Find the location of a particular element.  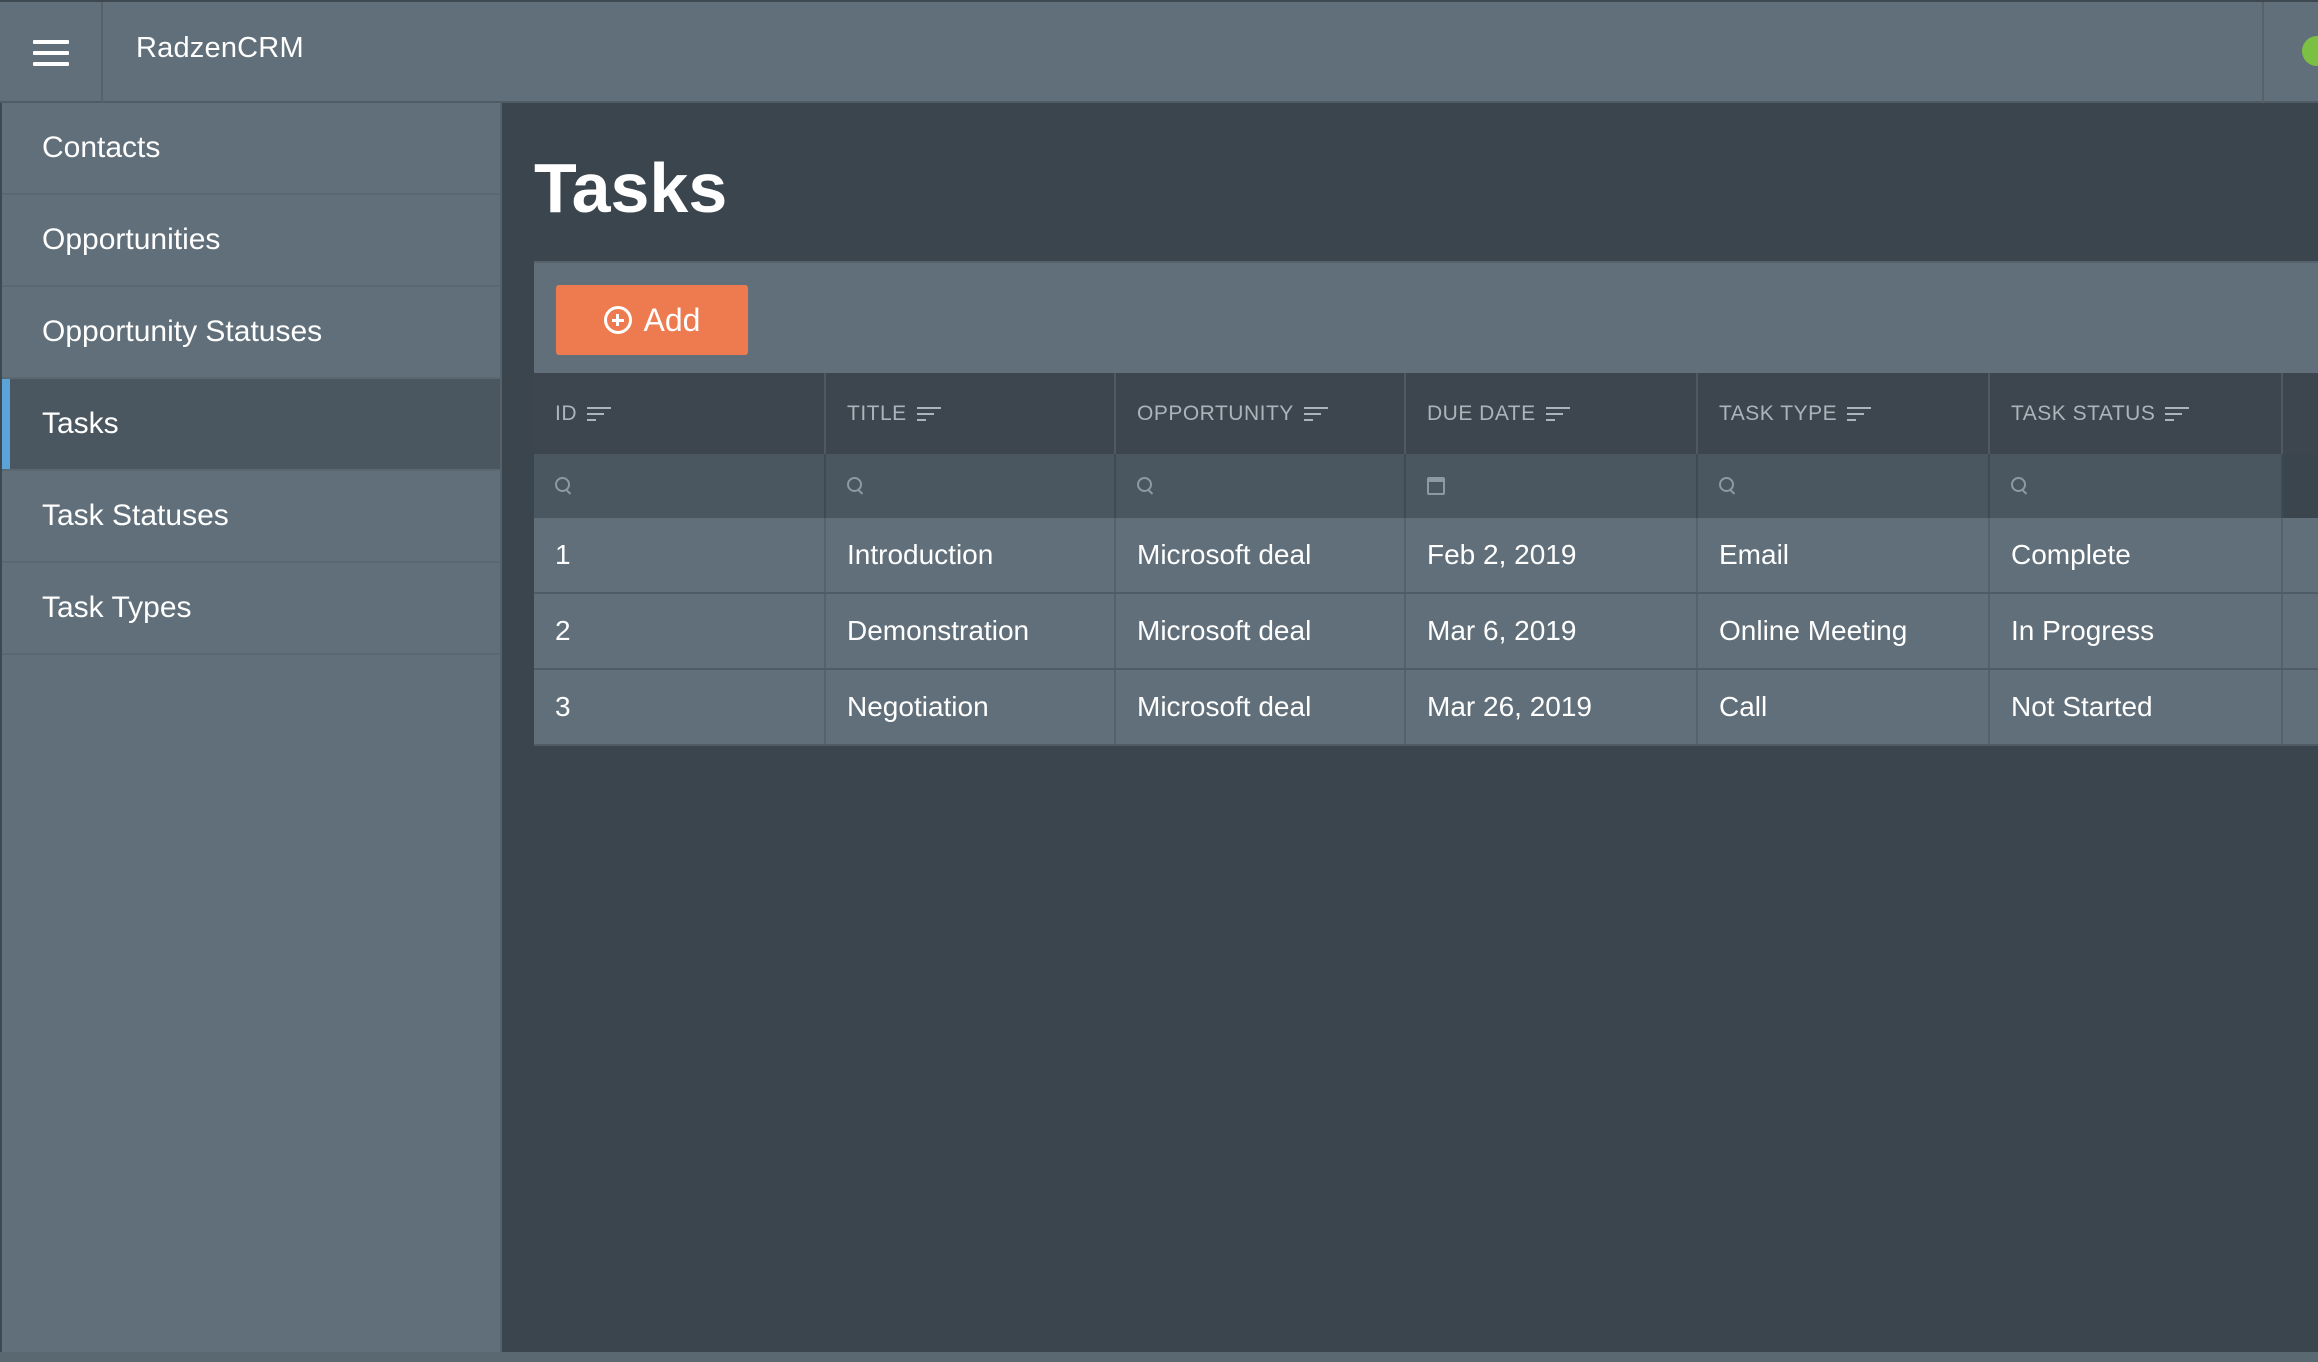

sidebar-item-label: Task Types is located at coordinates (117, 608).